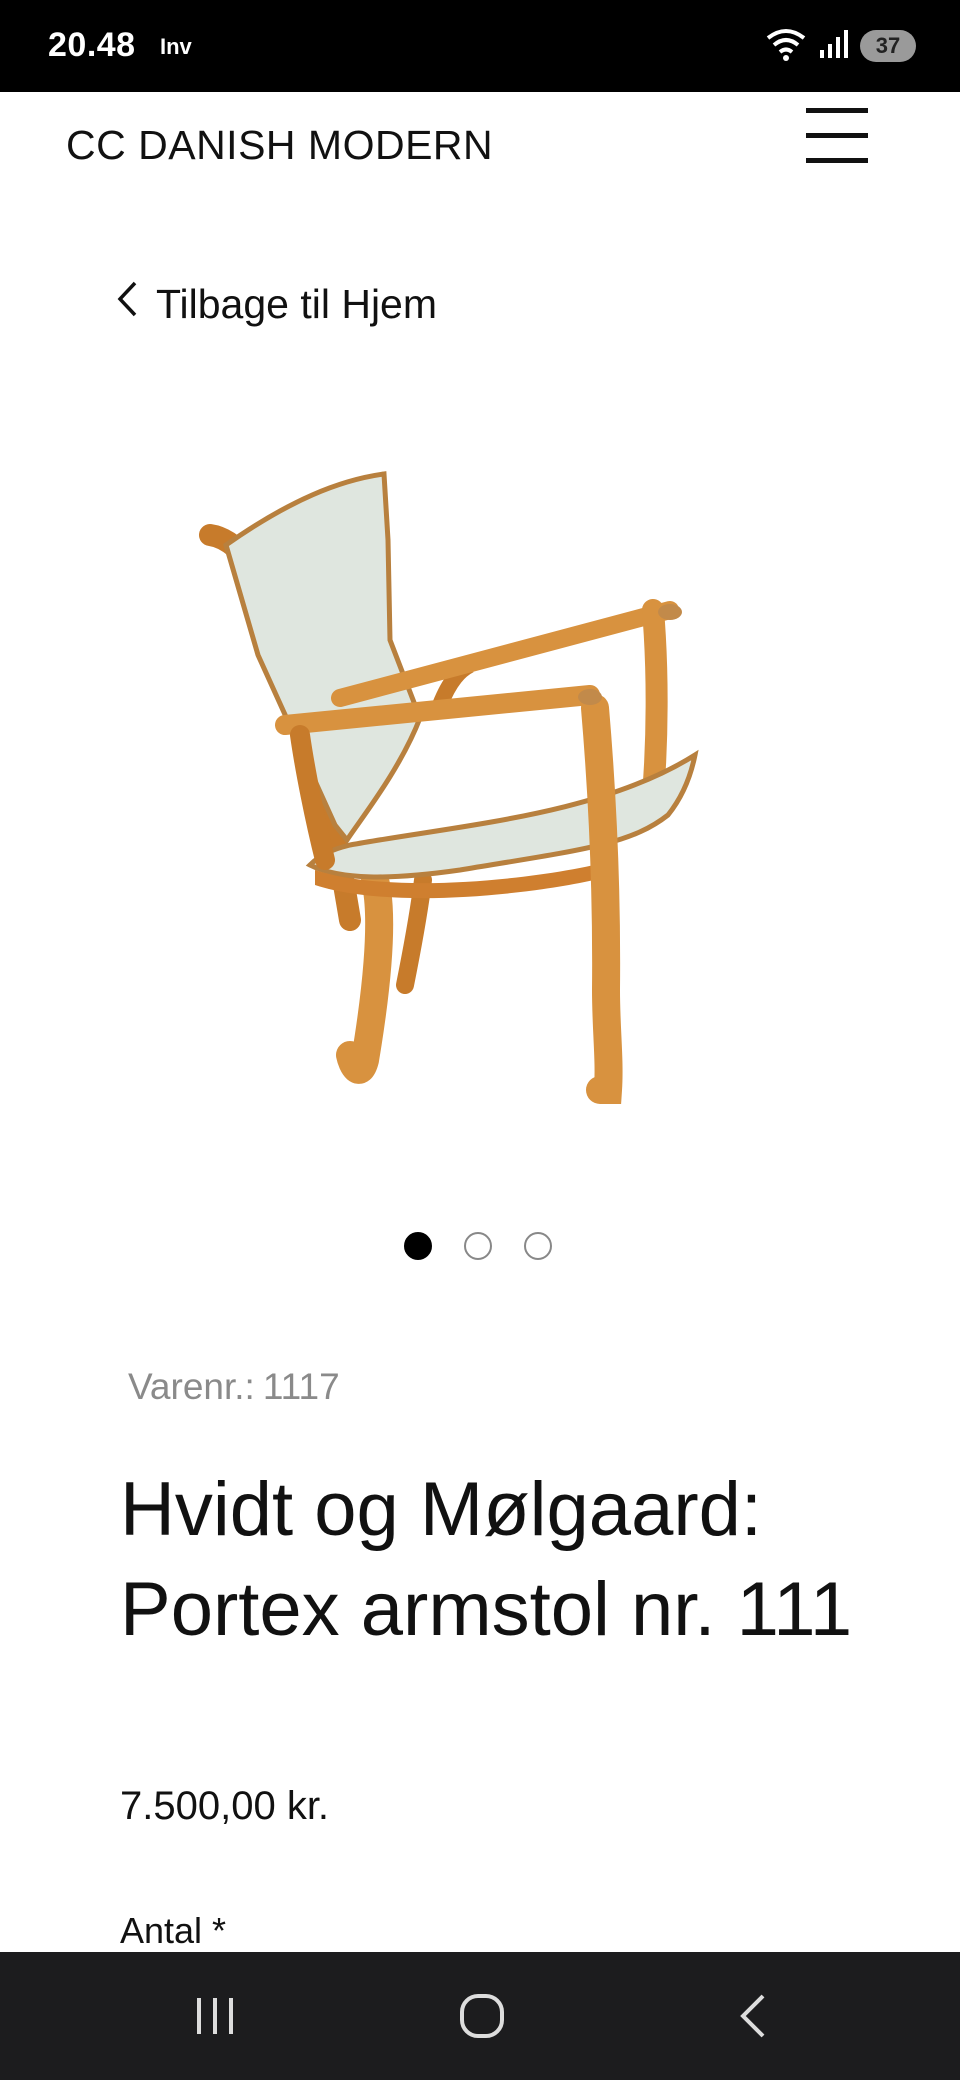 This screenshot has height=2080, width=960. Describe the element at coordinates (786, 46) in the screenshot. I see `wifi-icon` at that location.